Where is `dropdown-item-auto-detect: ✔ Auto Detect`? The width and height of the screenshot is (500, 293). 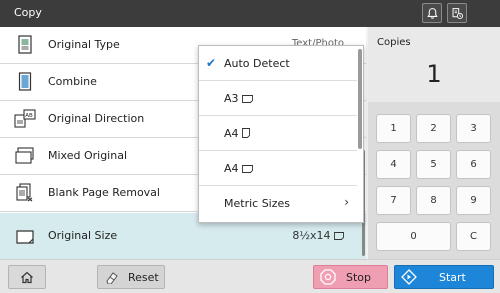 dropdown-item-auto-detect: ✔ Auto Detect is located at coordinates (278, 63).